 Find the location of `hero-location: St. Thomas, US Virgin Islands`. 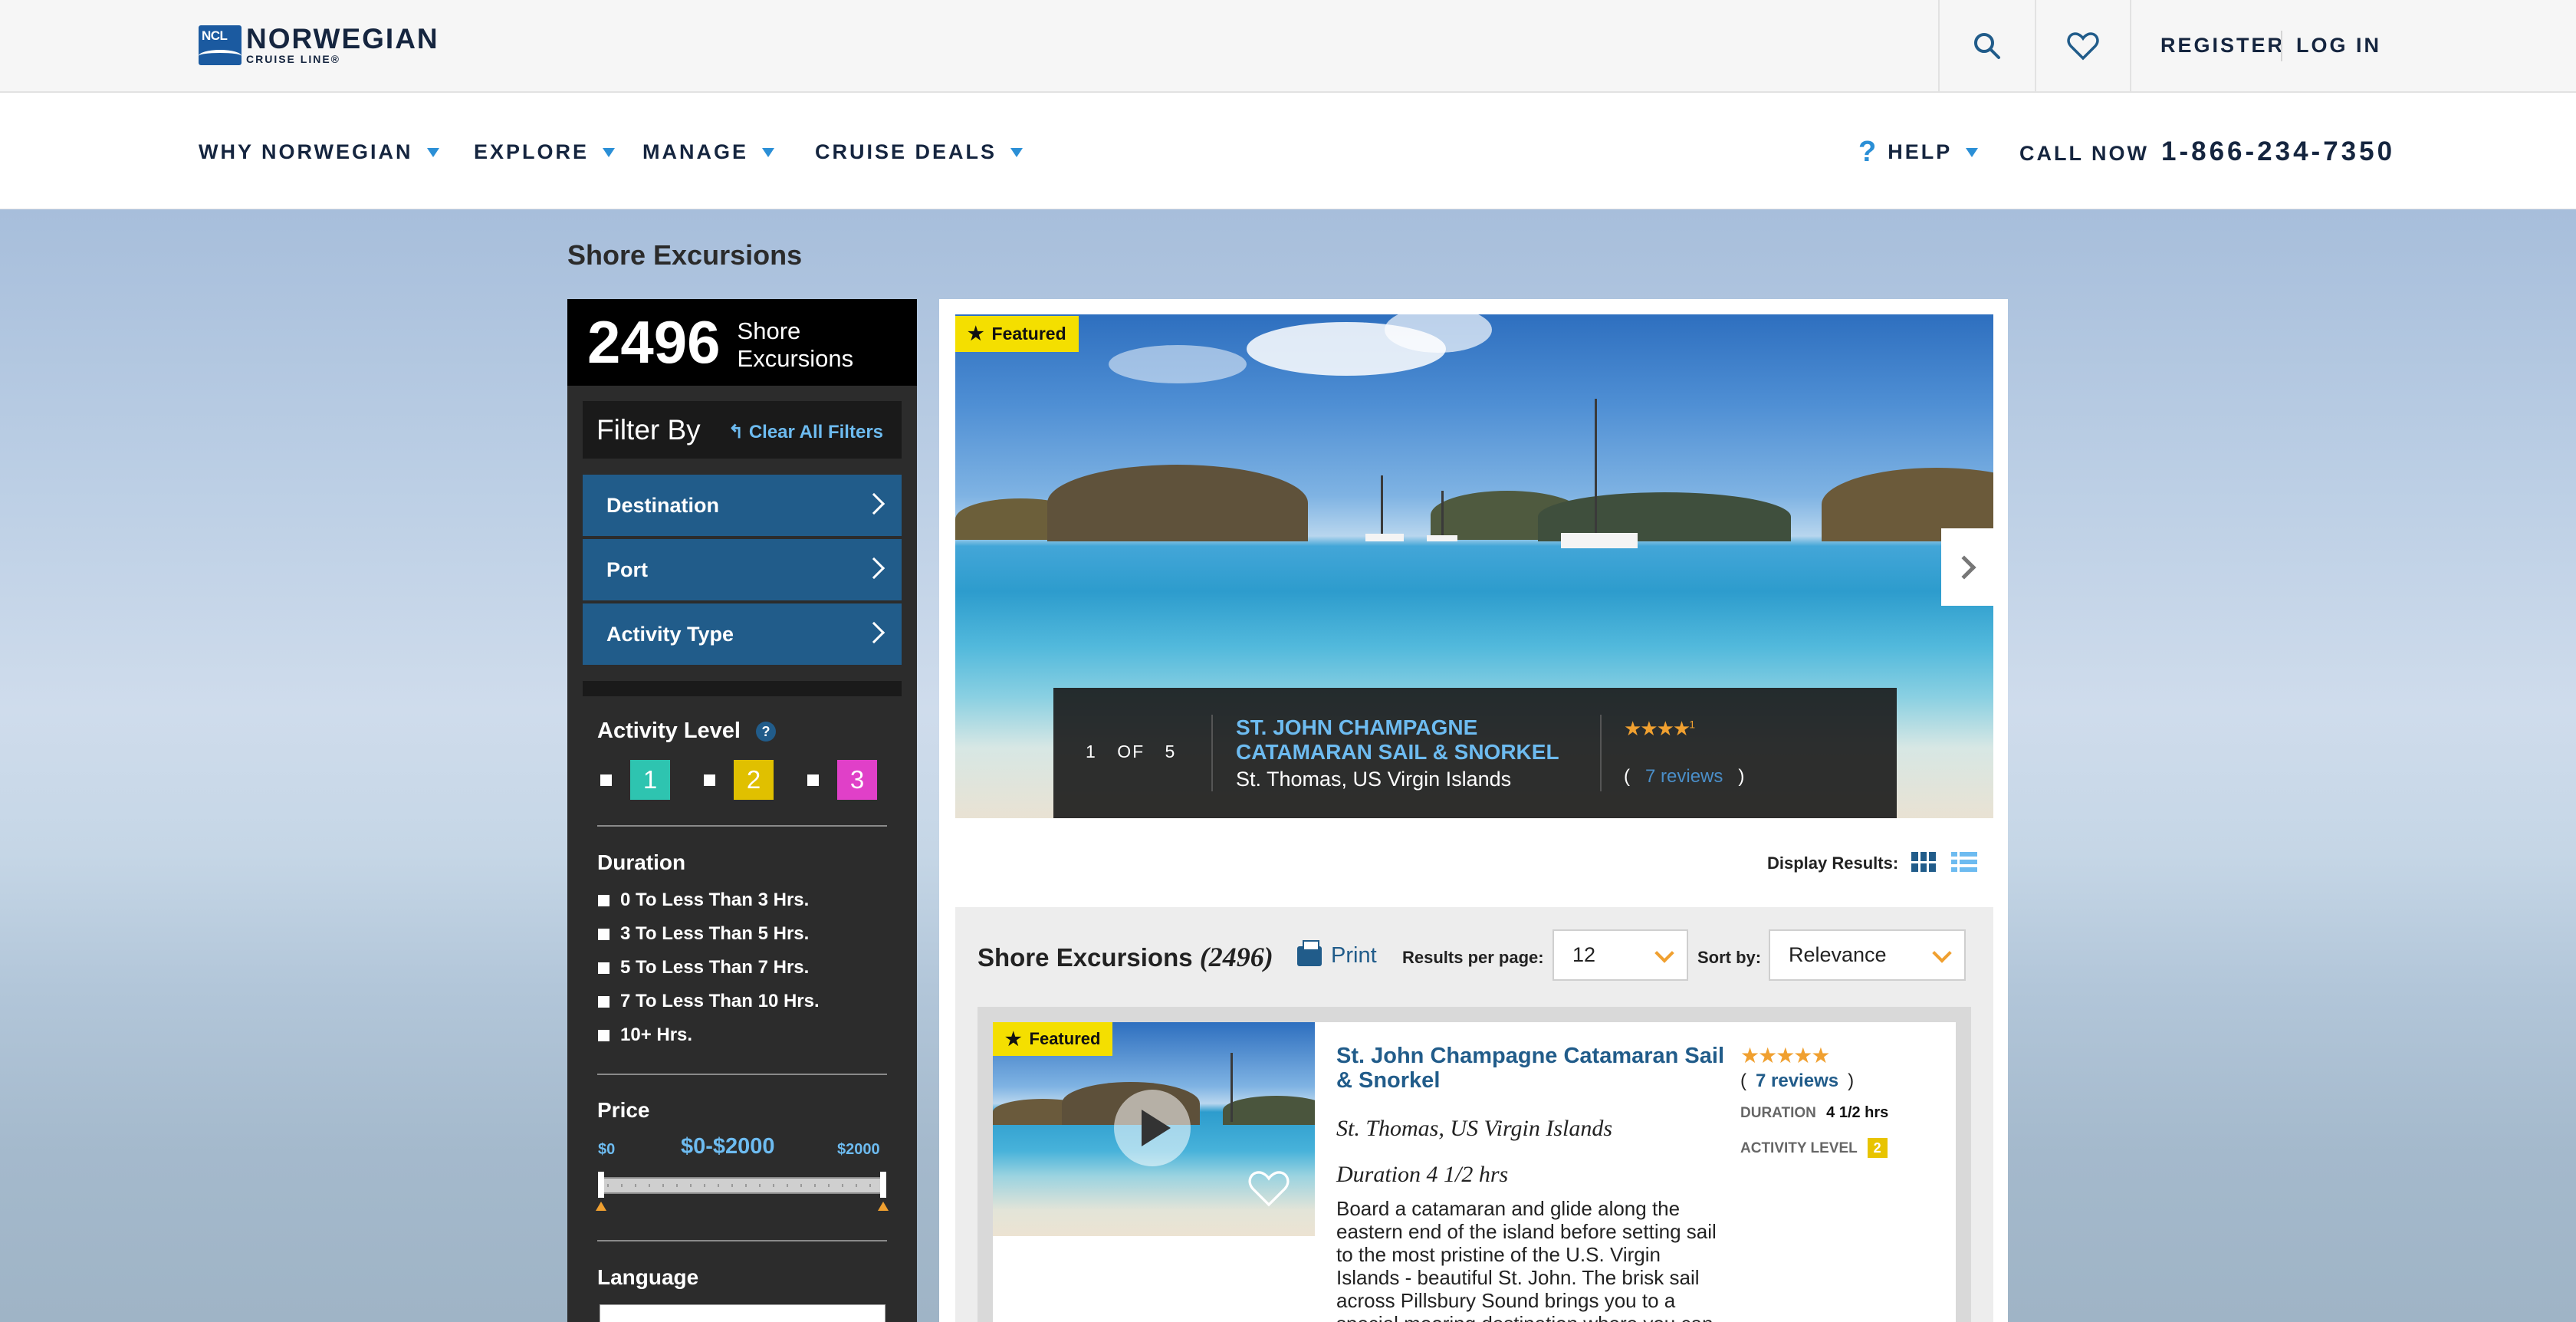

hero-location: St. Thomas, US Virgin Islands is located at coordinates (1374, 779).